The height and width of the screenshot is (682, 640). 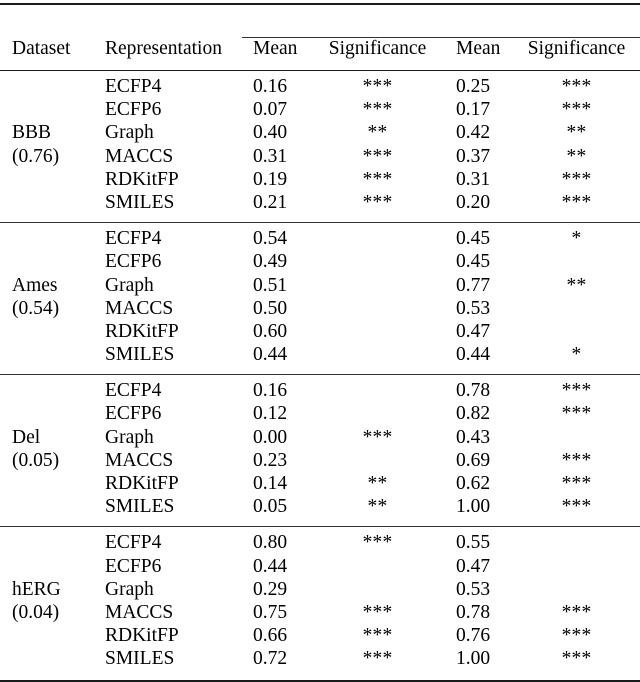 I want to click on lira-mean-cell: 0.72, so click(x=270, y=659).